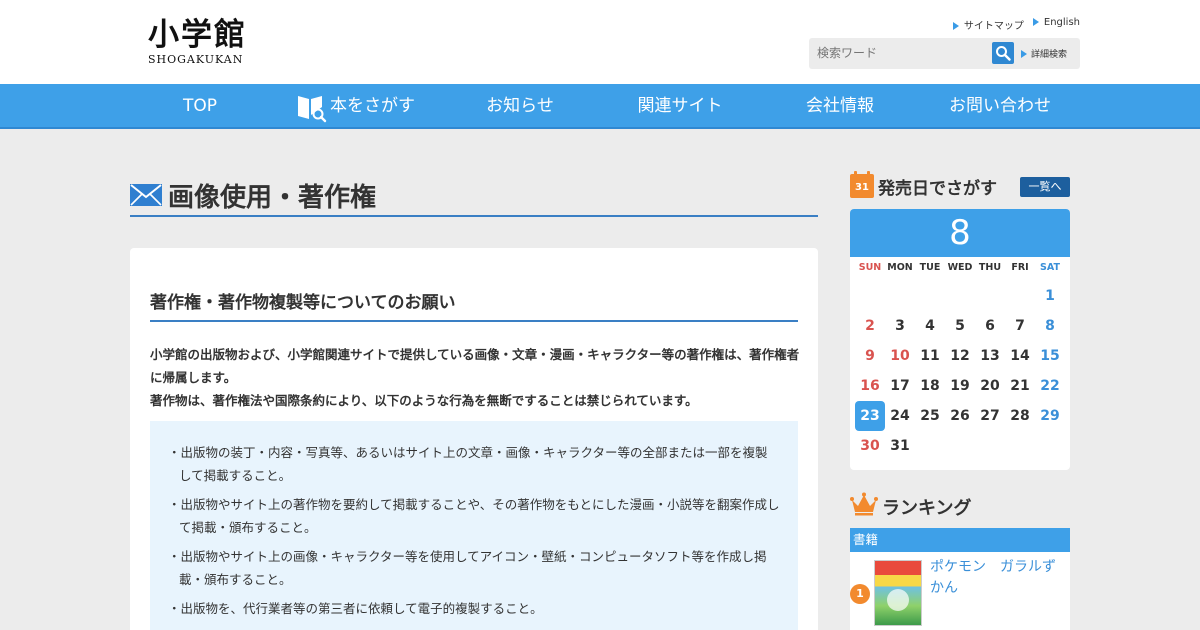 The height and width of the screenshot is (630, 1200). I want to click on calendar-day: 24, so click(900, 416).